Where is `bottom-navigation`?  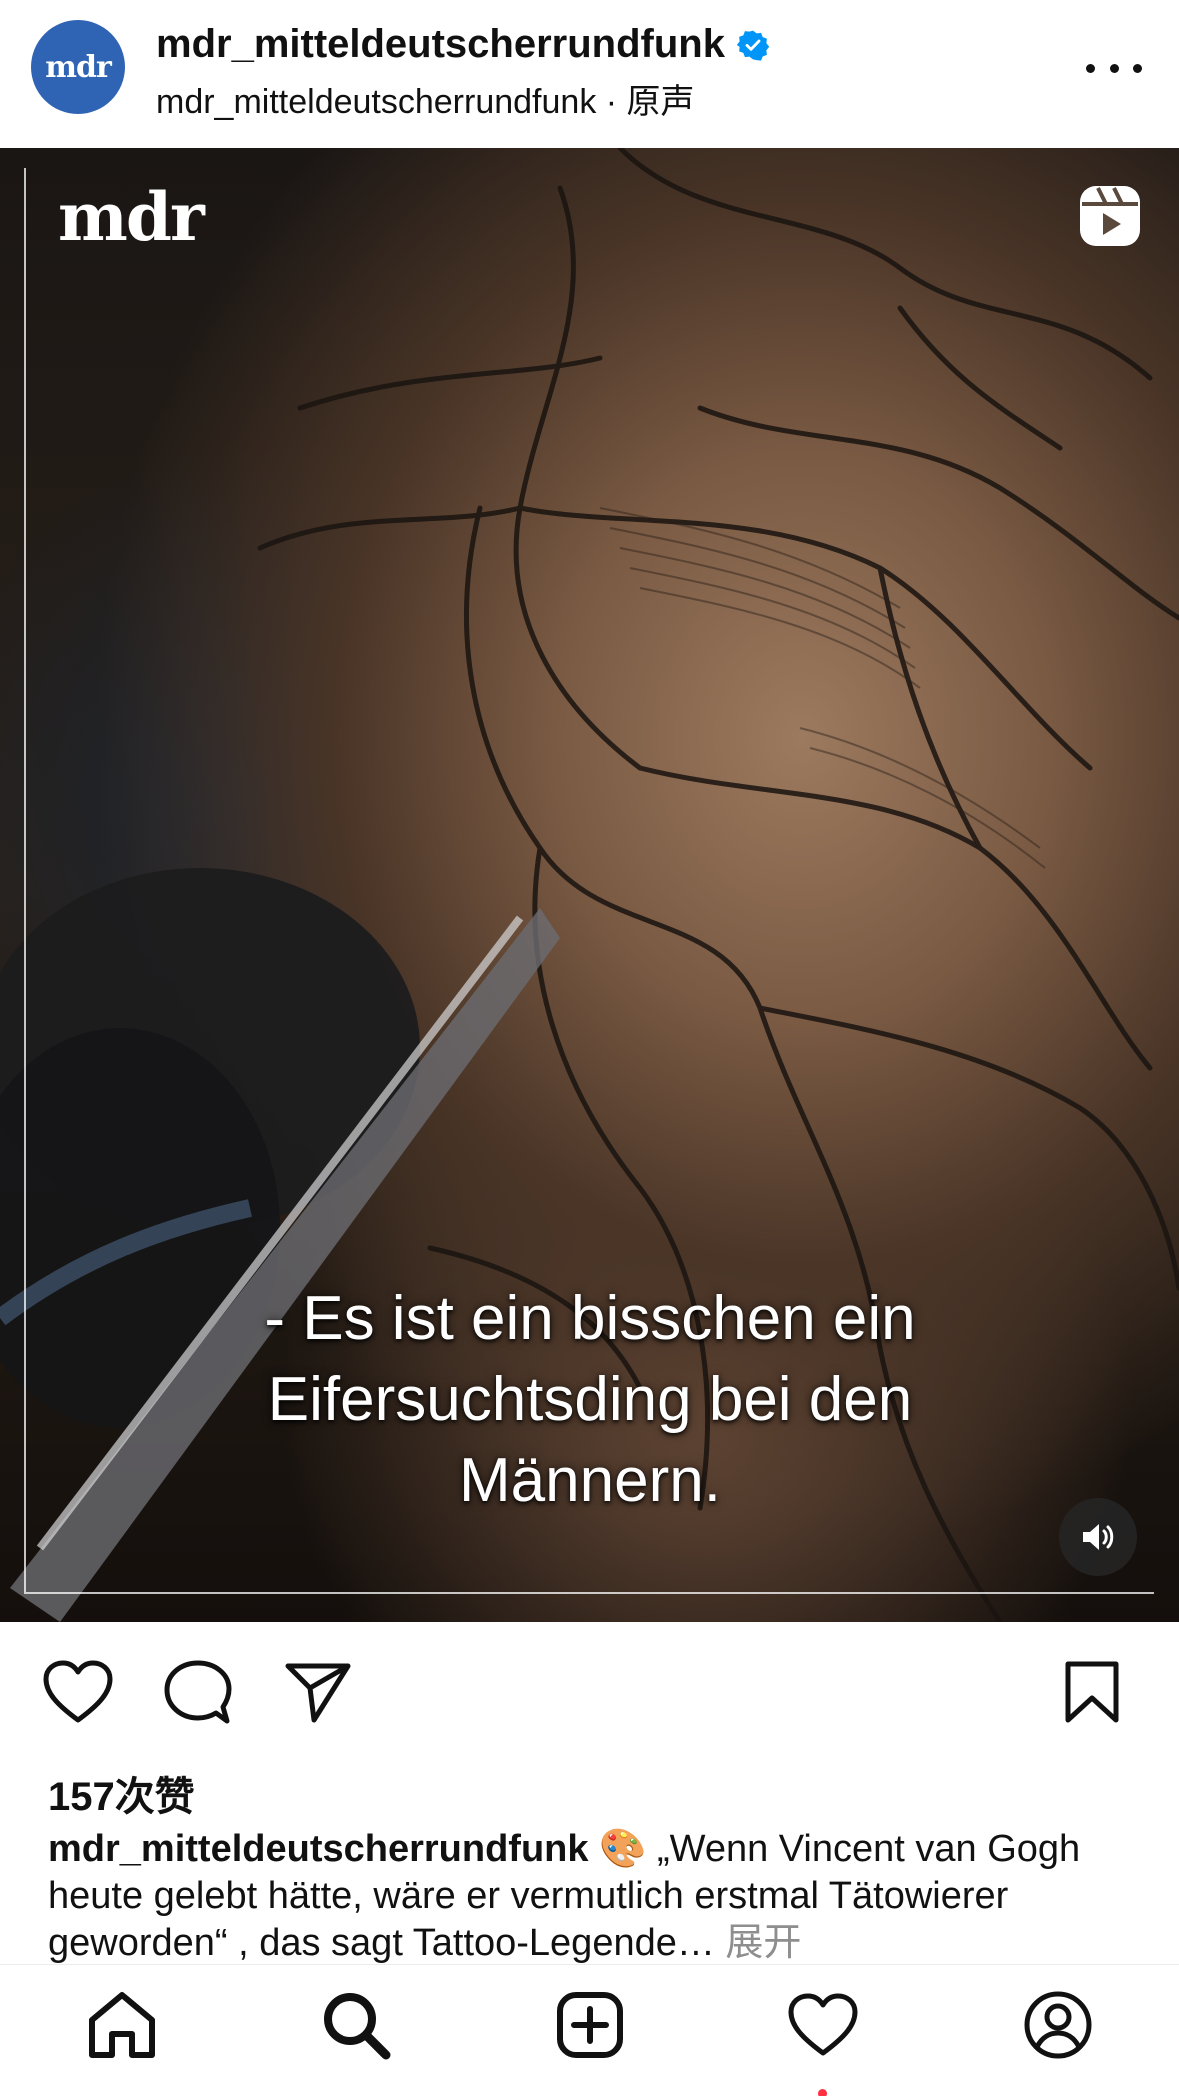 bottom-navigation is located at coordinates (589, 2030).